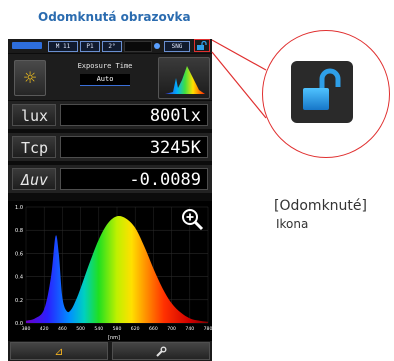 The width and height of the screenshot is (394, 361). What do you see at coordinates (322, 89) in the screenshot?
I see `unlock-icon` at bounding box center [322, 89].